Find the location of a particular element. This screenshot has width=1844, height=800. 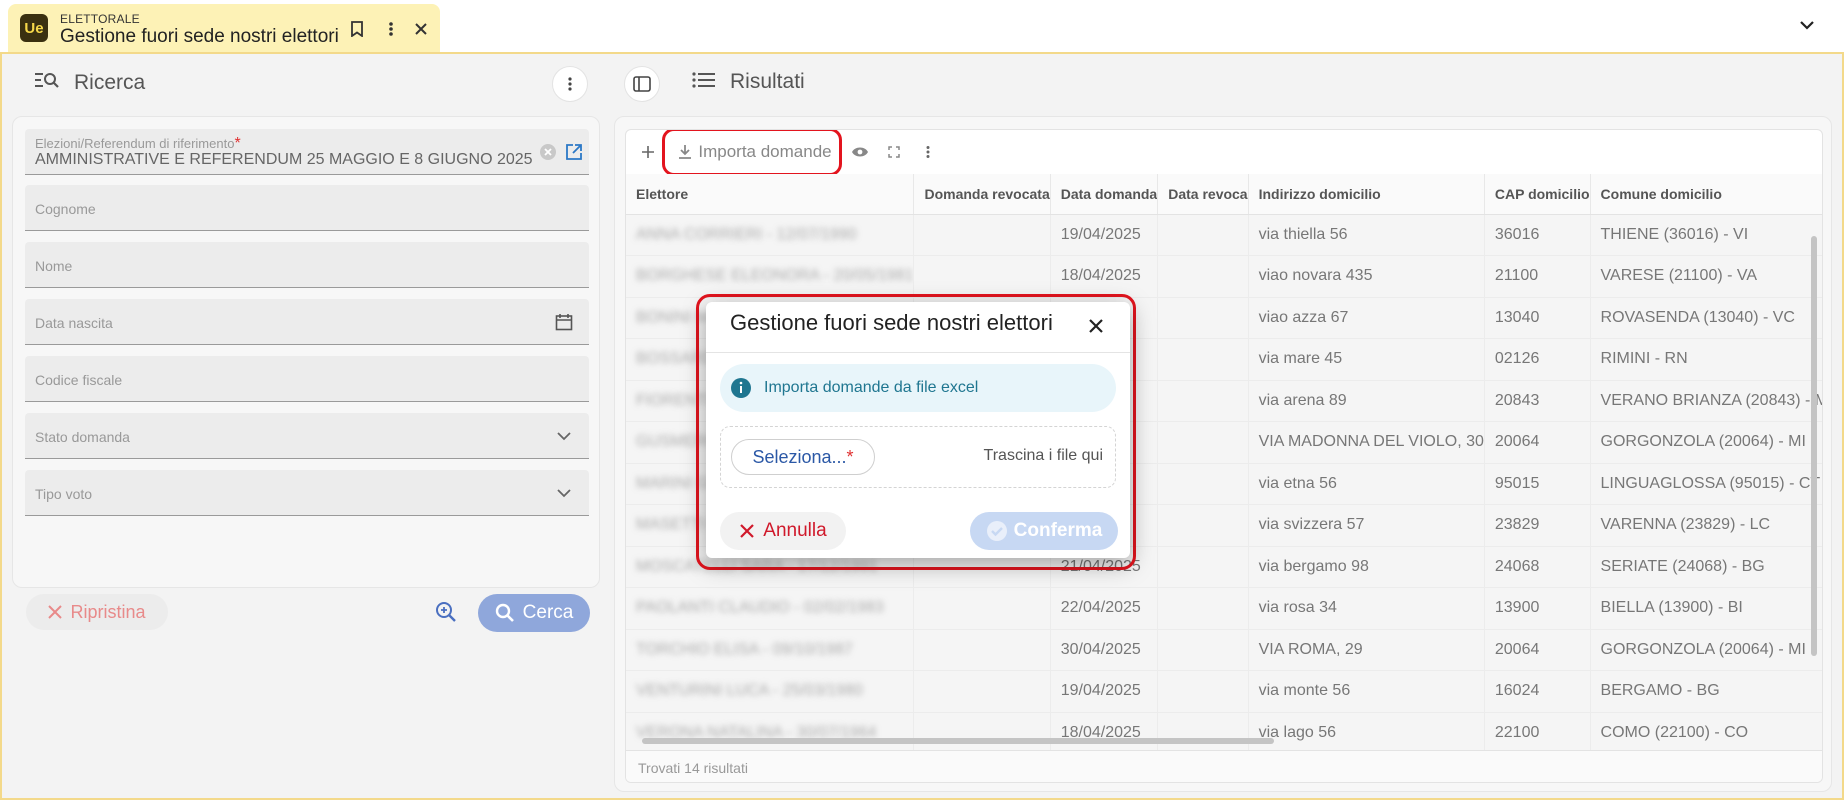

cancel-label: Annulla is located at coordinates (795, 530).